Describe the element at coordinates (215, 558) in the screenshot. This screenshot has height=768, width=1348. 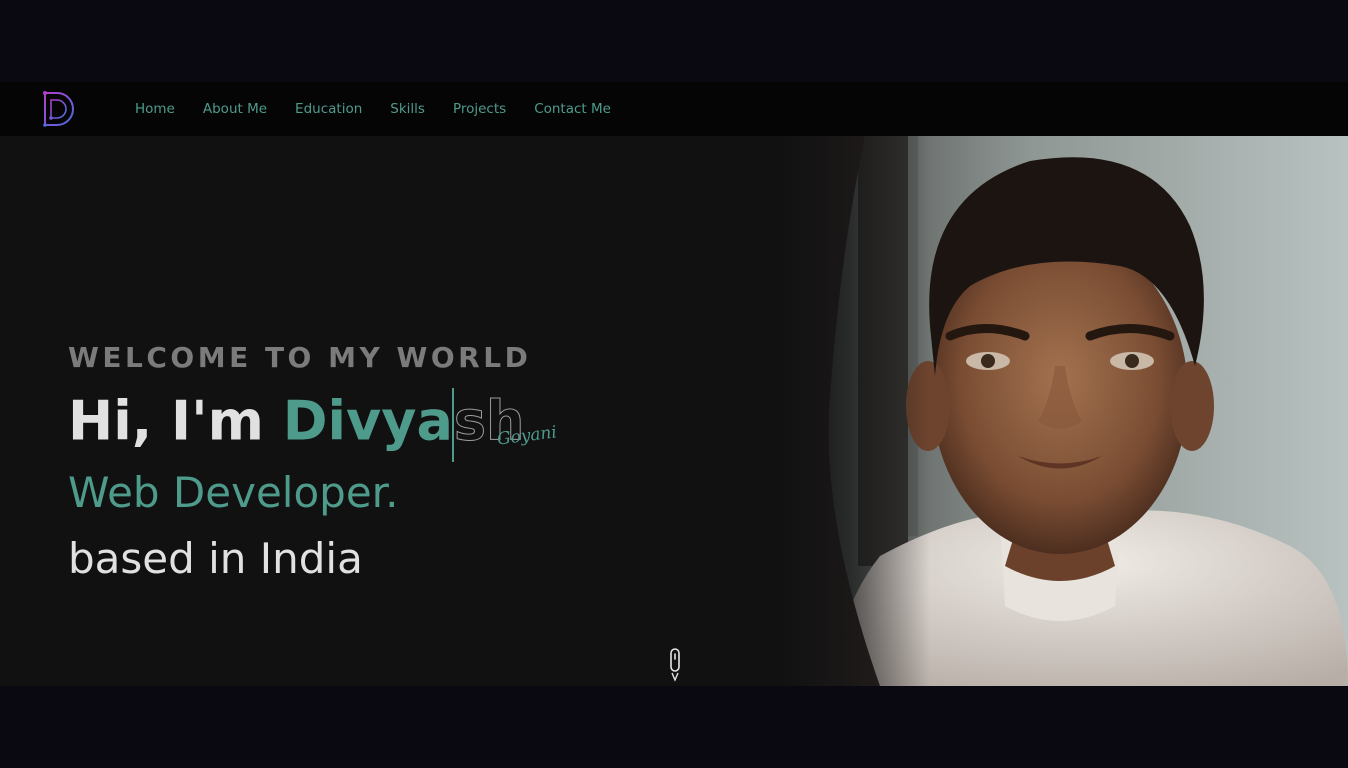
I see `location-heading: based in India` at that location.